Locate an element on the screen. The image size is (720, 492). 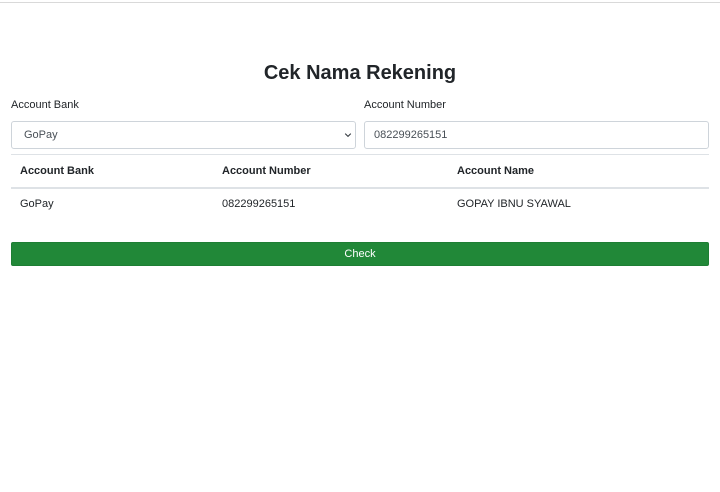
cell-account-name: GOPAY IBNU SYAWAL is located at coordinates (514, 204).